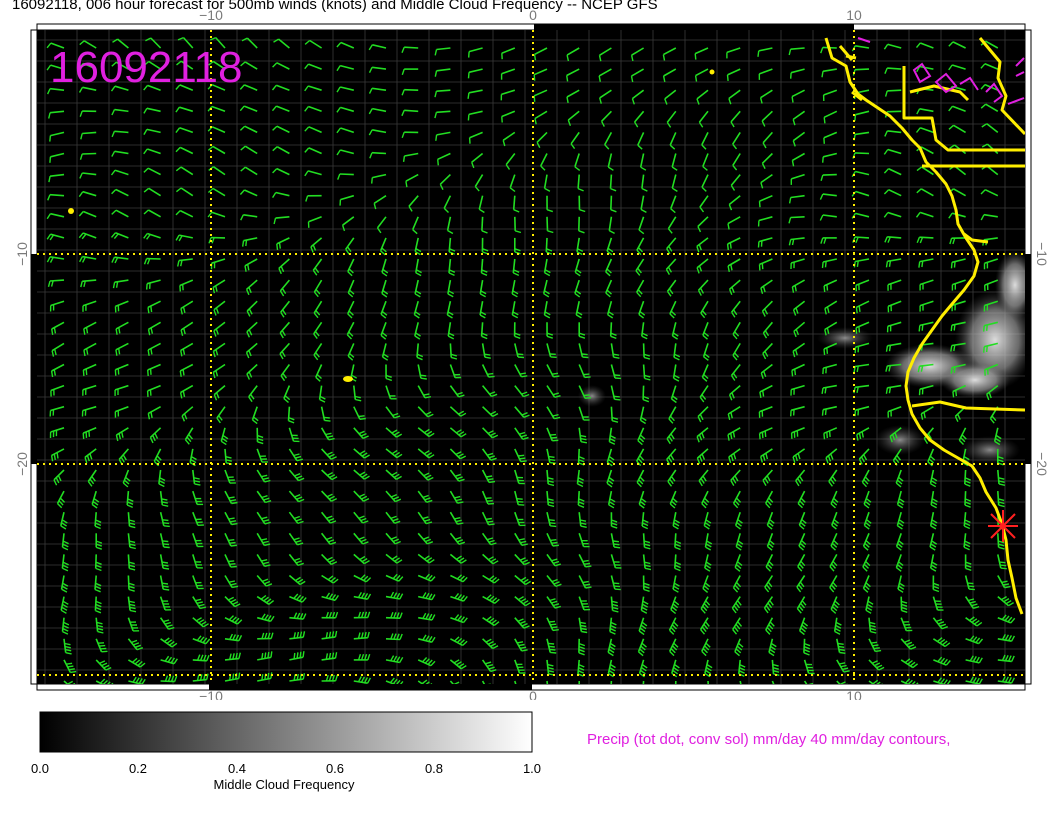 The width and height of the screenshot is (1056, 816). Describe the element at coordinates (335, 768) in the screenshot. I see `colorbar-tick: 0.6` at that location.